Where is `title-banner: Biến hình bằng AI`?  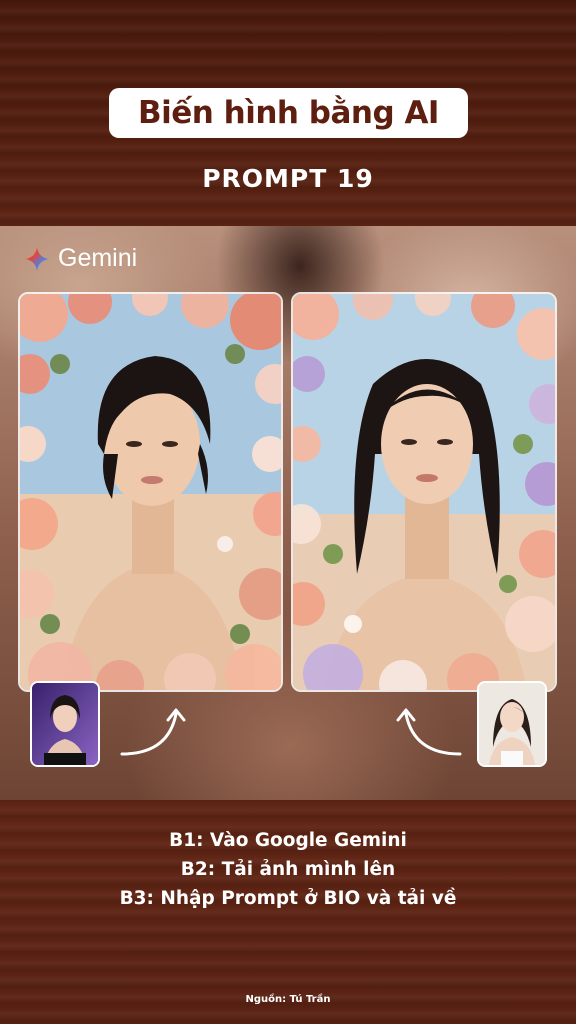
title-banner: Biến hình bằng AI is located at coordinates (288, 113).